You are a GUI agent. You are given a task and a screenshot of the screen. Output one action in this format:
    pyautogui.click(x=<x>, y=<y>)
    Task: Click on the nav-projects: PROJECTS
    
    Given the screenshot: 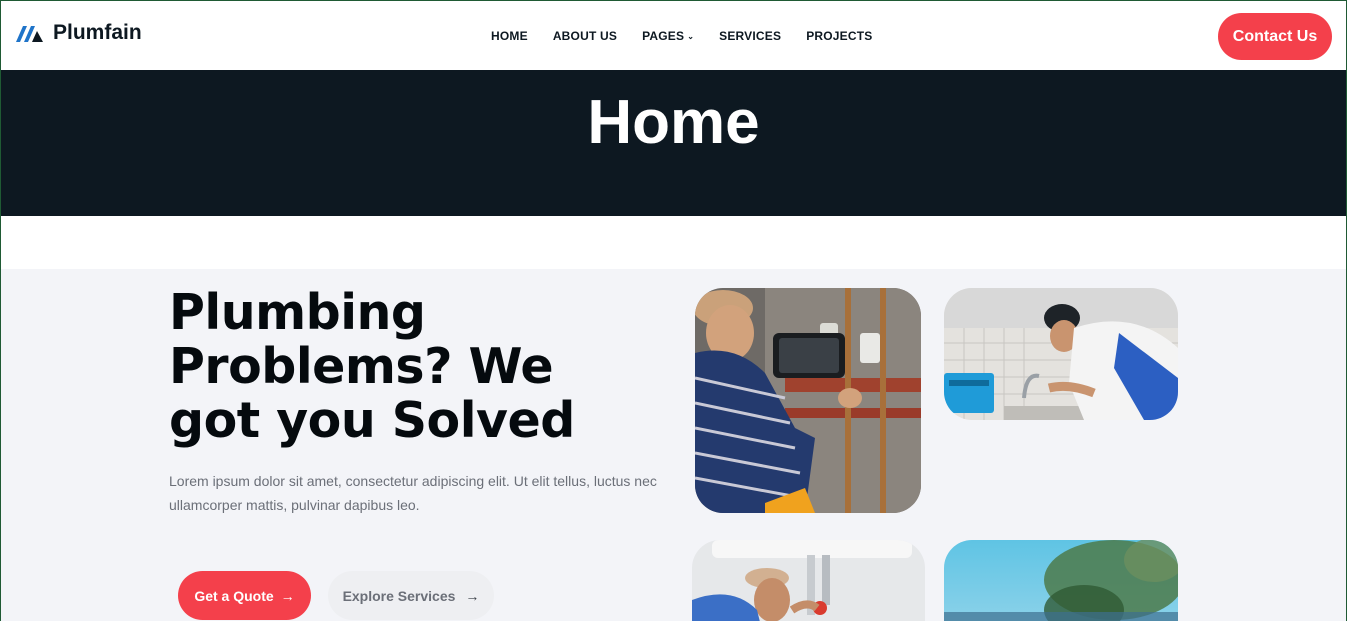 What is the action you would take?
    pyautogui.click(x=839, y=36)
    